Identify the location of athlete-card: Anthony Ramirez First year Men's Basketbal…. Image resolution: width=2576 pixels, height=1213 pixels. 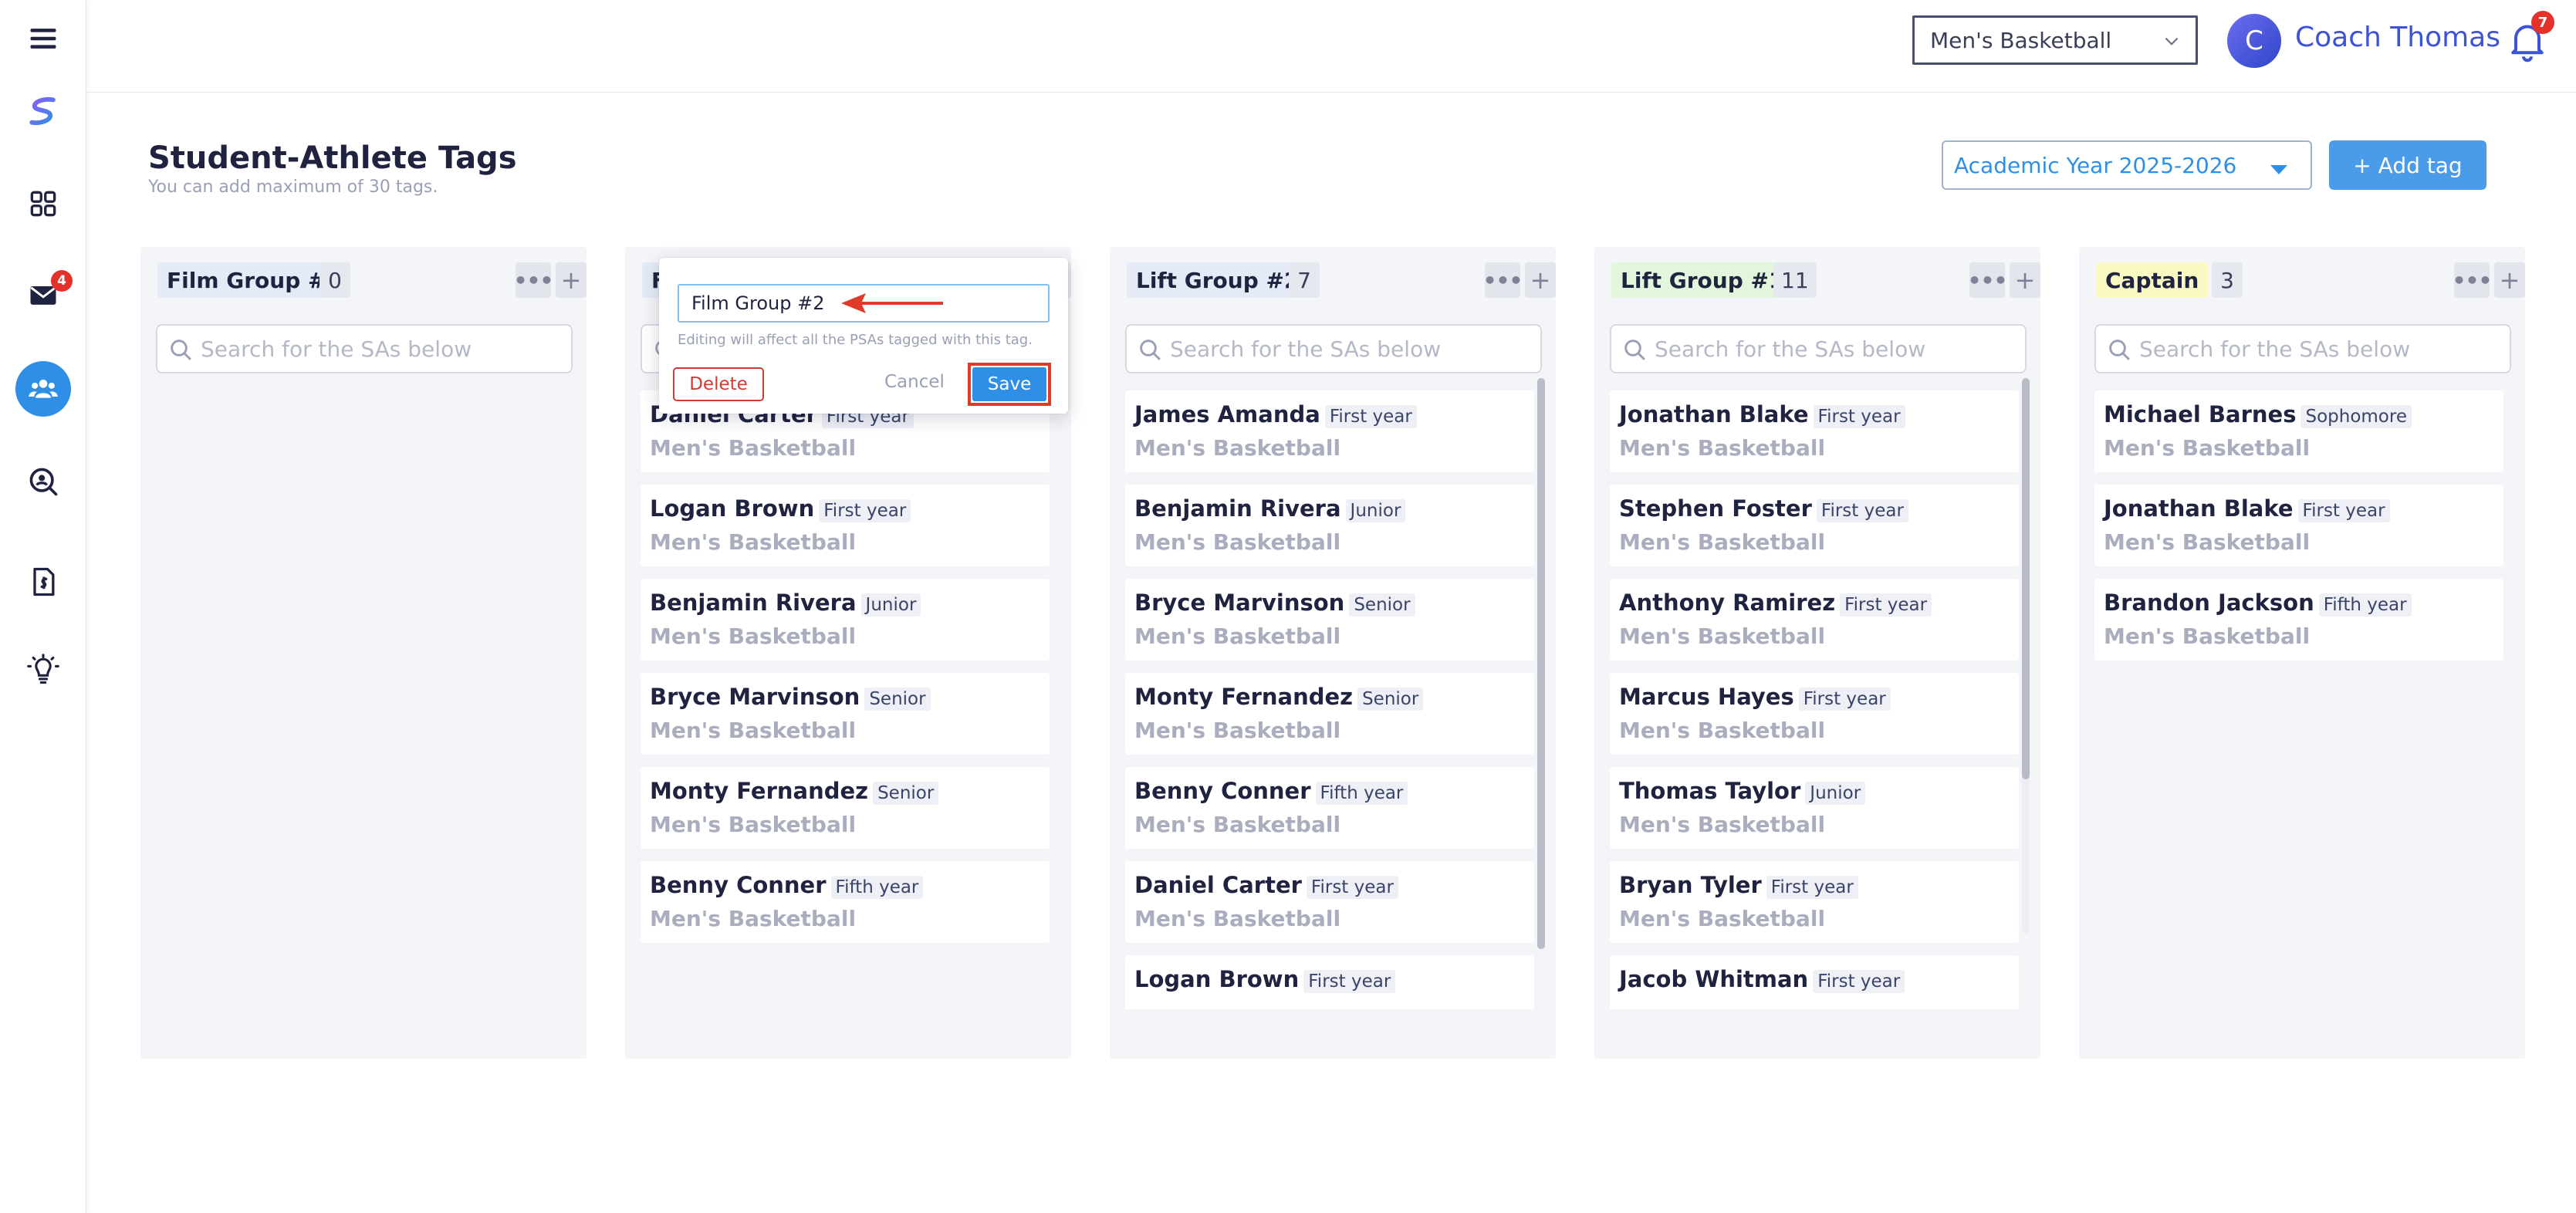
(1814, 620).